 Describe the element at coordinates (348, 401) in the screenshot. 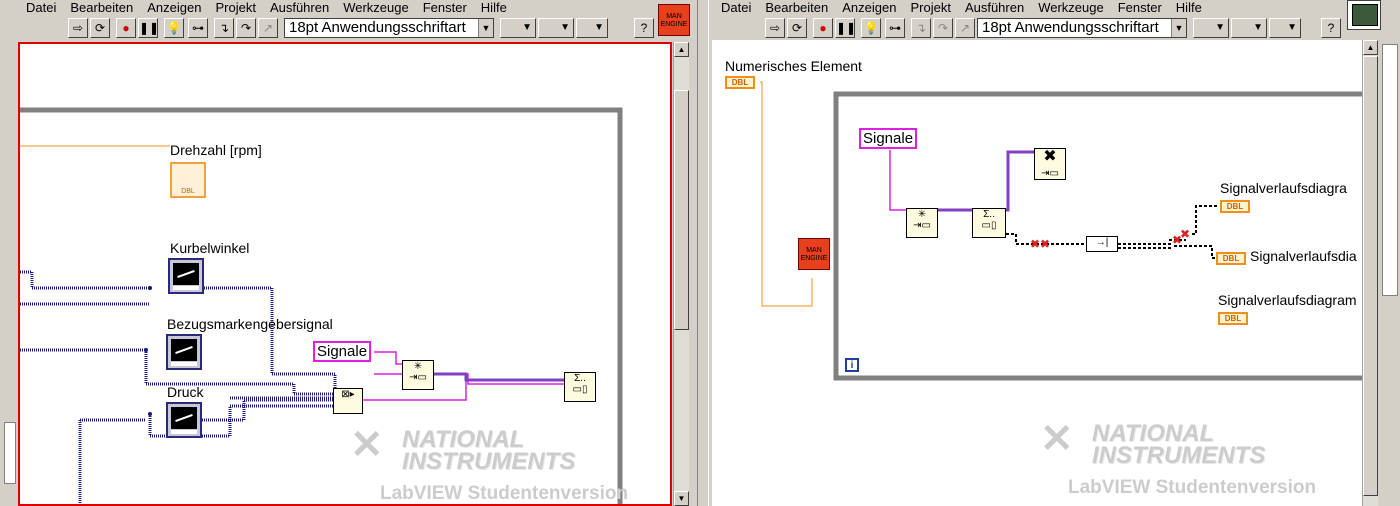

I see `bundle-node-left: ⊠▸` at that location.